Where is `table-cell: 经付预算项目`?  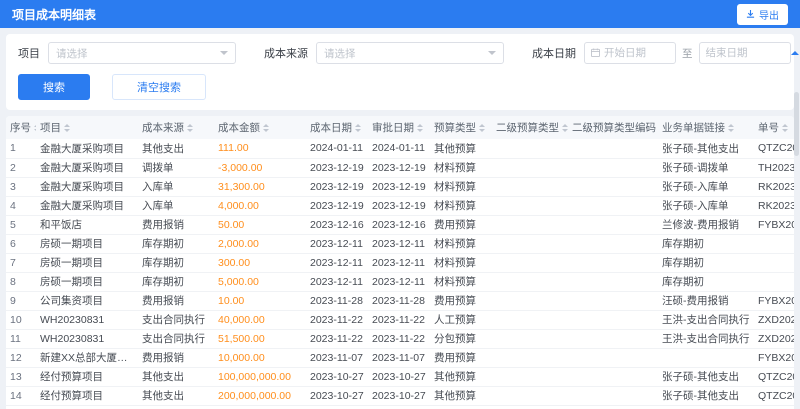 table-cell: 经付预算项目 is located at coordinates (87, 407).